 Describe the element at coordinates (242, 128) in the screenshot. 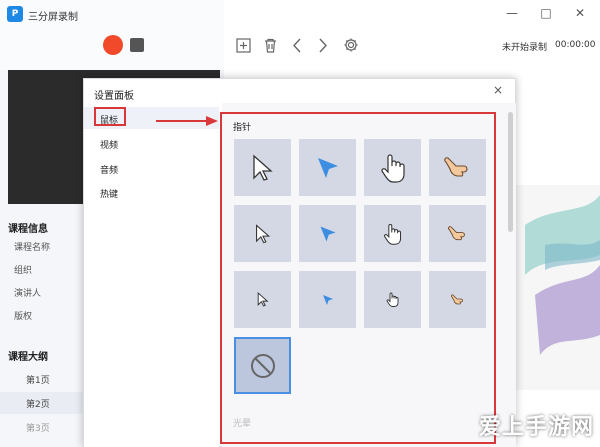

I see `pointer-section-label: 指针` at that location.